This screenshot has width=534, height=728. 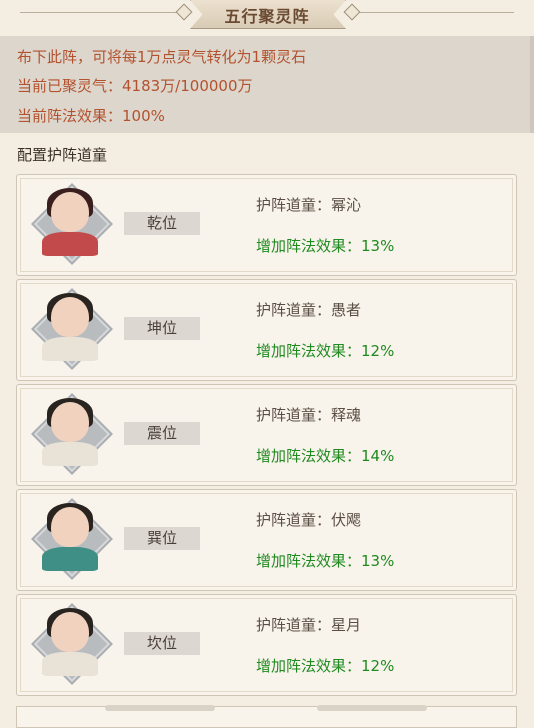 I want to click on guardian-card-kan: 坎位 护阵道童：星月 增加阵法效果：12%, so click(x=266, y=645).